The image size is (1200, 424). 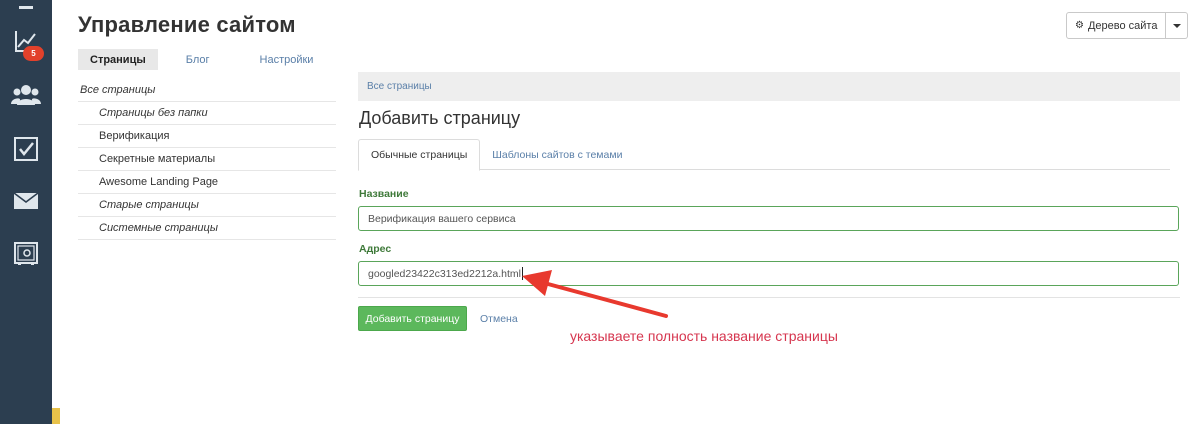 What do you see at coordinates (499, 318) in the screenshot?
I see `cancel-link: Отмена` at bounding box center [499, 318].